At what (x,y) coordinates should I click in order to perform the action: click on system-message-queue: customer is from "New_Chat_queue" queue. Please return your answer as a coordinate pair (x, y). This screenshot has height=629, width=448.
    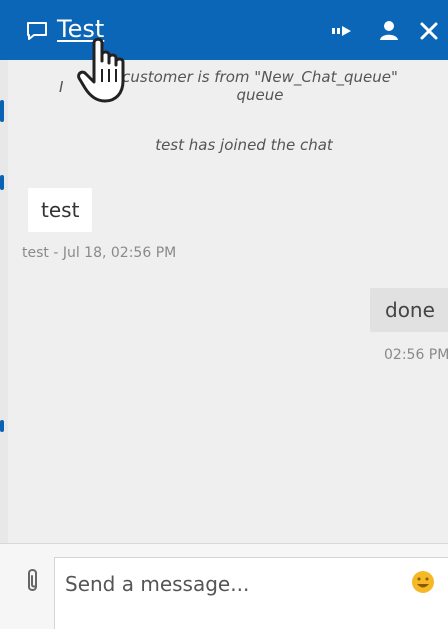
    Looking at the image, I should click on (260, 86).